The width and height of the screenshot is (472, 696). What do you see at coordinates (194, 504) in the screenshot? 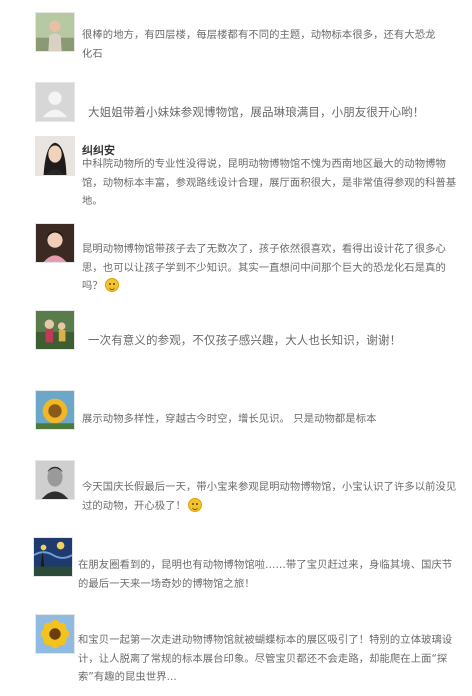
I see `smile-emoji-icon` at bounding box center [194, 504].